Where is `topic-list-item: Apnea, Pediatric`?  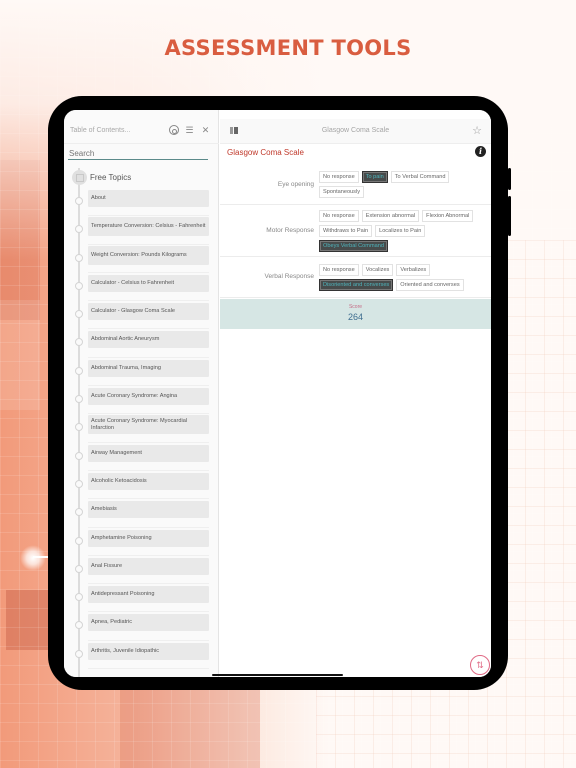 topic-list-item: Apnea, Pediatric is located at coordinates (141, 626).